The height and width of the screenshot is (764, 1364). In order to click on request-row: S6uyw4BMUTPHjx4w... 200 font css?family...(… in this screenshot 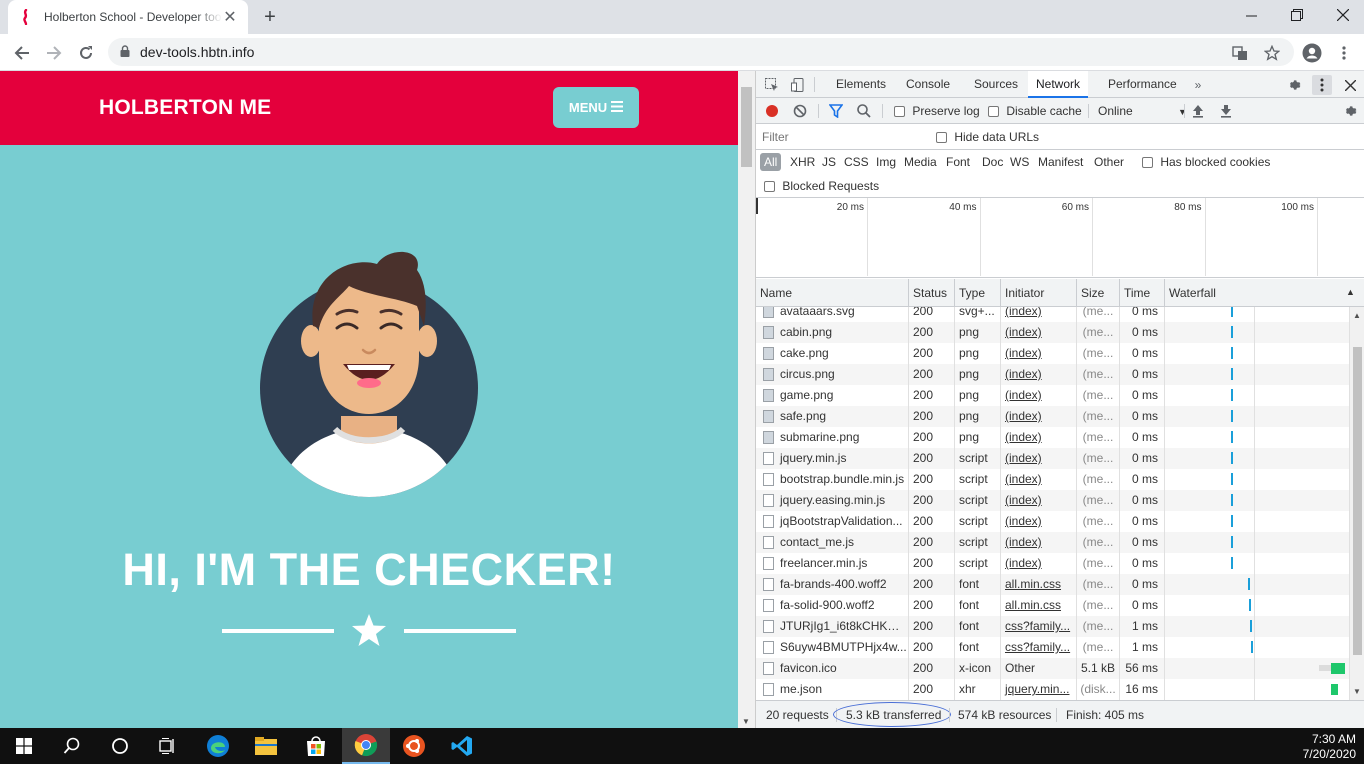, I will do `click(1053, 647)`.